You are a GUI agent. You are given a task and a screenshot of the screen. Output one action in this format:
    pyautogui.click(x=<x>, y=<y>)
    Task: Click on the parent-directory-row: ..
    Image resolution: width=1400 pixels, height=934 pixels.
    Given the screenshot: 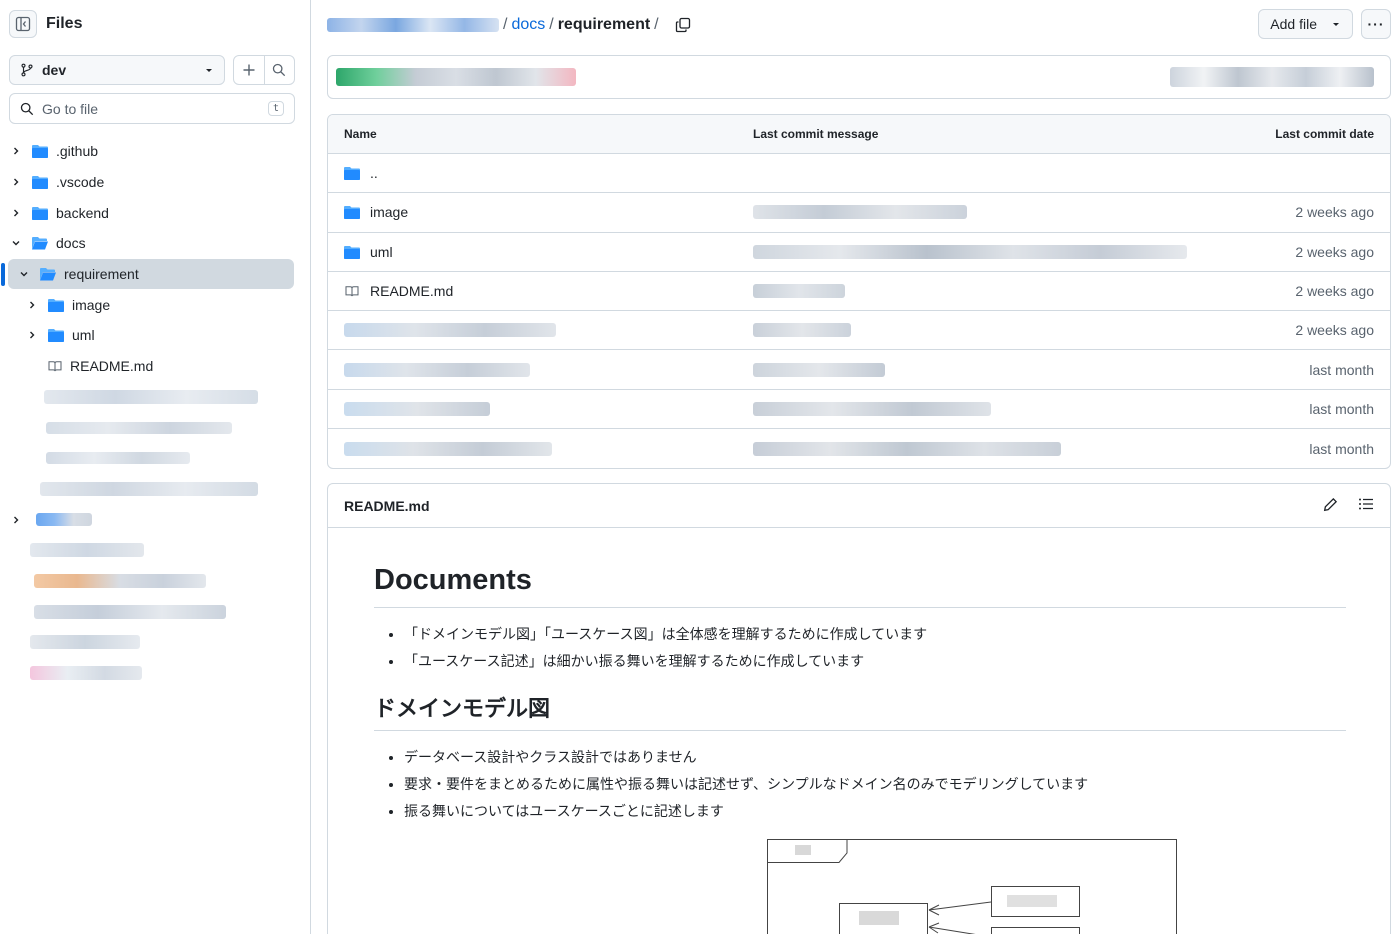 What is the action you would take?
    pyautogui.click(x=859, y=174)
    